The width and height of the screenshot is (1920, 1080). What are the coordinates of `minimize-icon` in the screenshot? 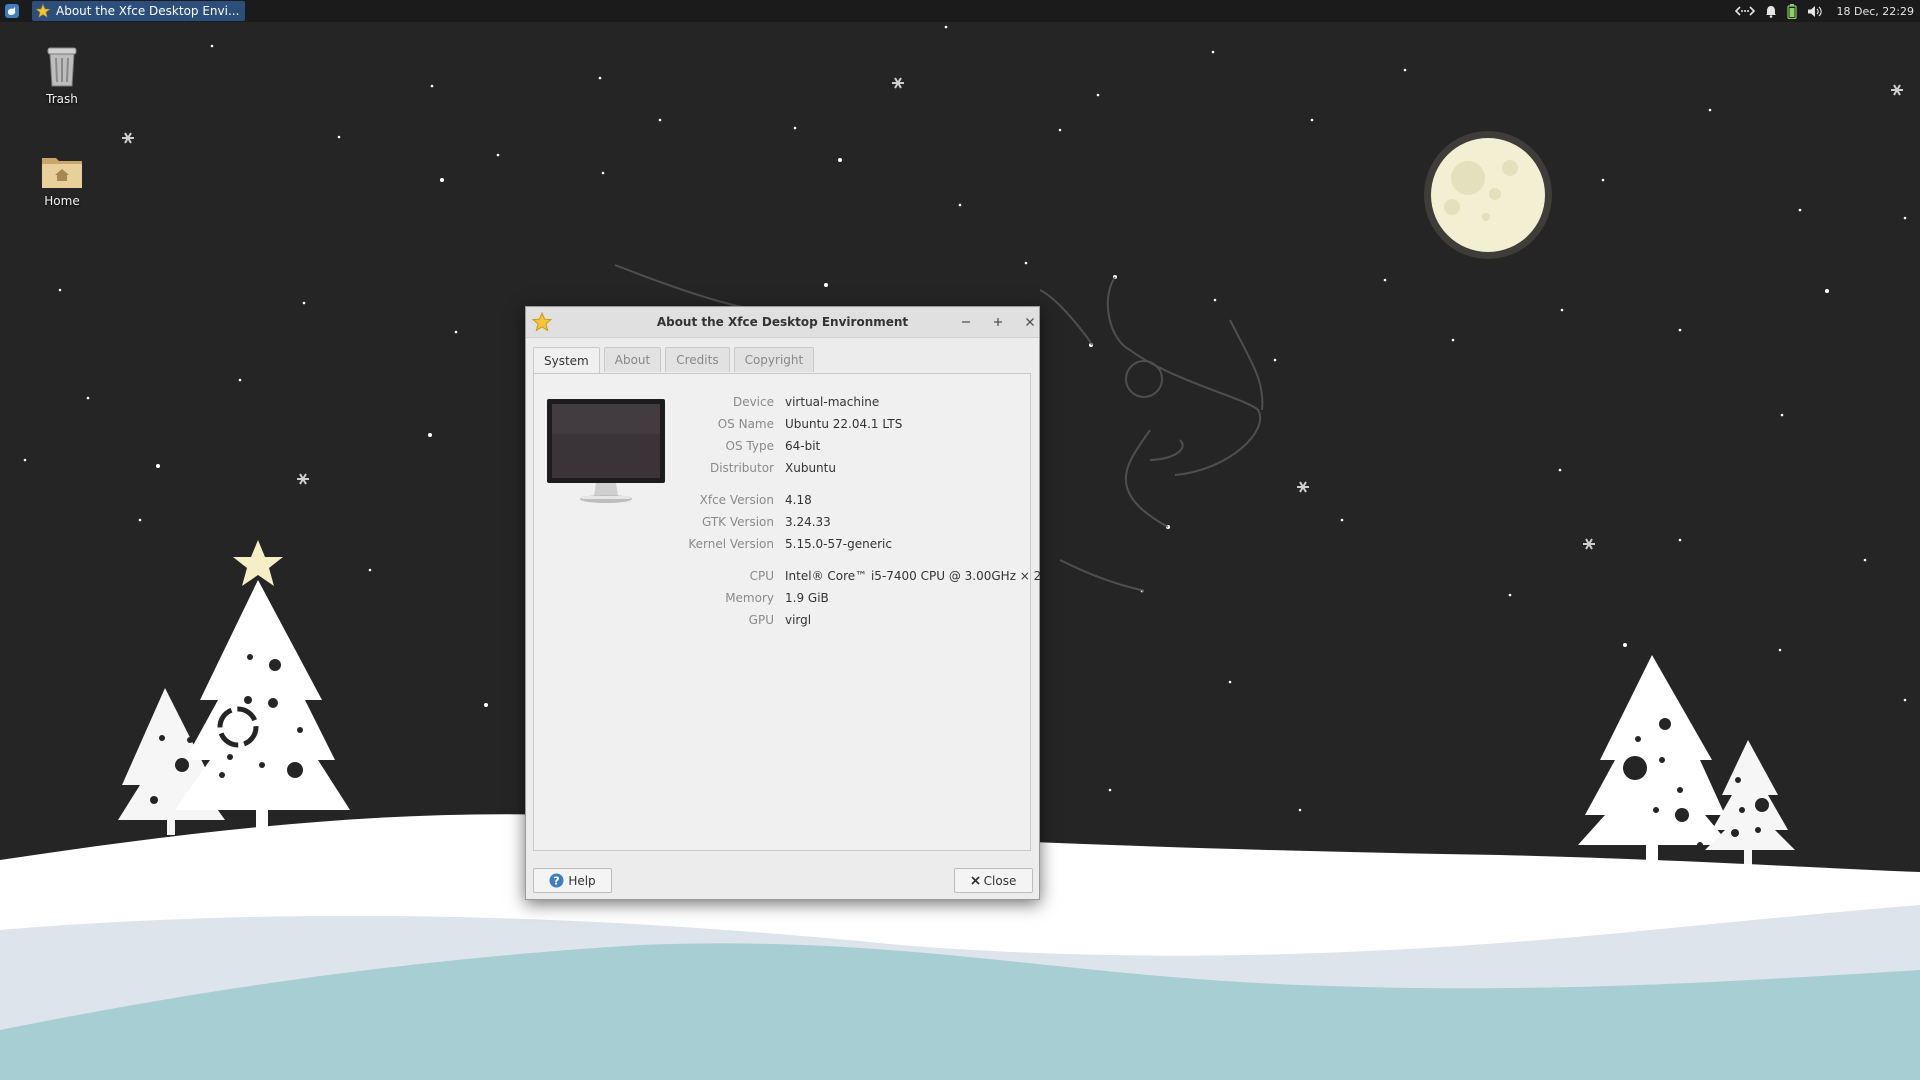 It's located at (966, 322).